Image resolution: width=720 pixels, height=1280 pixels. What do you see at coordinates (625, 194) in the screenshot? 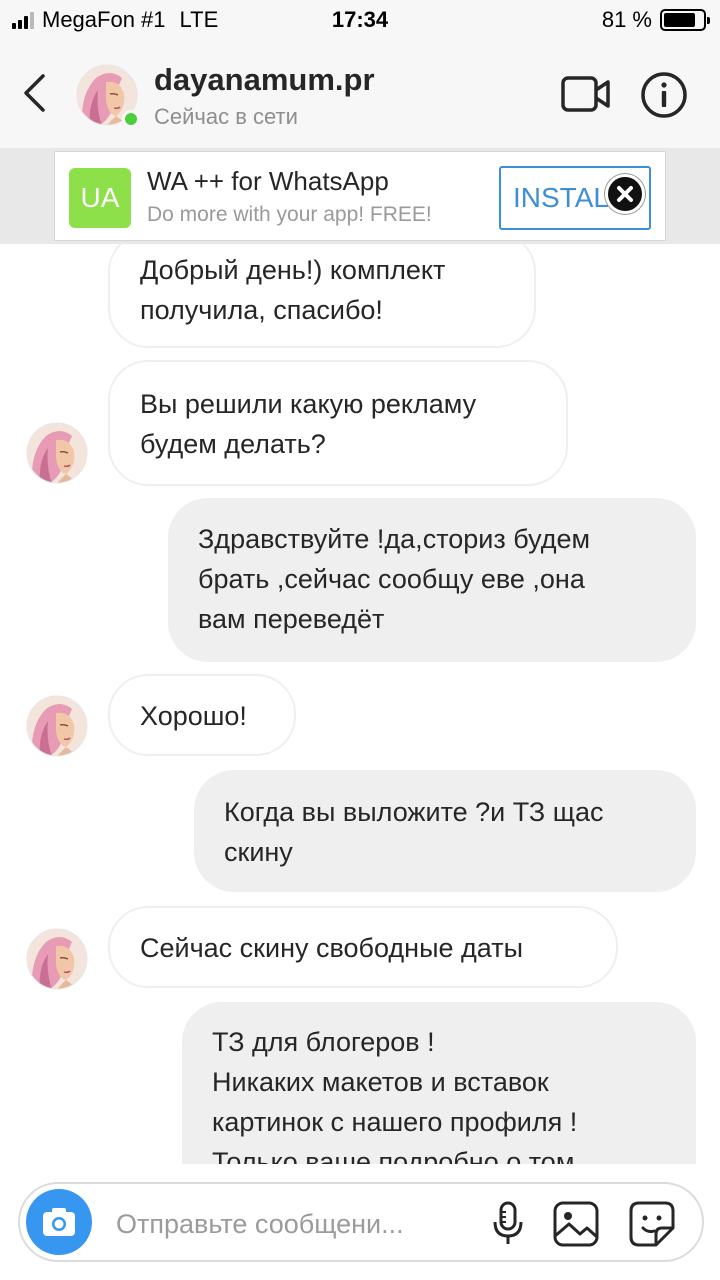
I see `close-icon` at bounding box center [625, 194].